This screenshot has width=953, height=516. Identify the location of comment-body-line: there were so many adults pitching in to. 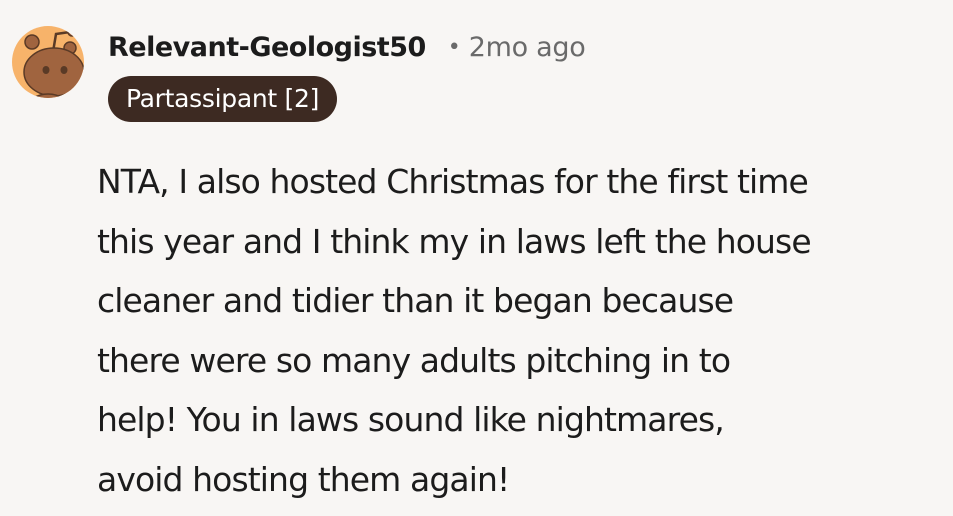
(414, 360).